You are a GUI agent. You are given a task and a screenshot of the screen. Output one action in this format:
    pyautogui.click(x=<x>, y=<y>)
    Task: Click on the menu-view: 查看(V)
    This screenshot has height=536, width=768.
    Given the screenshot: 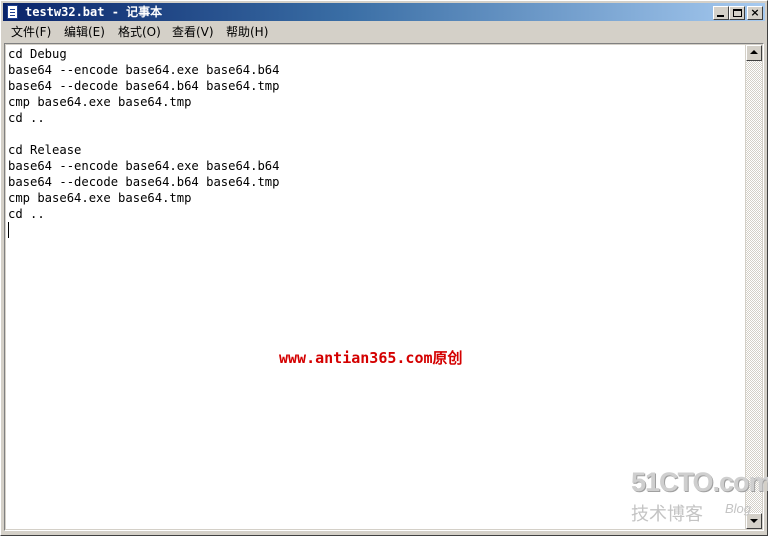 What is the action you would take?
    pyautogui.click(x=193, y=32)
    